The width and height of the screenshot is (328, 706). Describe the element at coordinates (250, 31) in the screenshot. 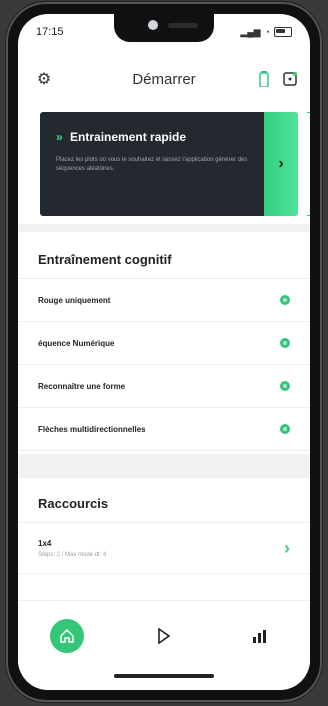

I see `signal-icon: ▂▄▆` at that location.